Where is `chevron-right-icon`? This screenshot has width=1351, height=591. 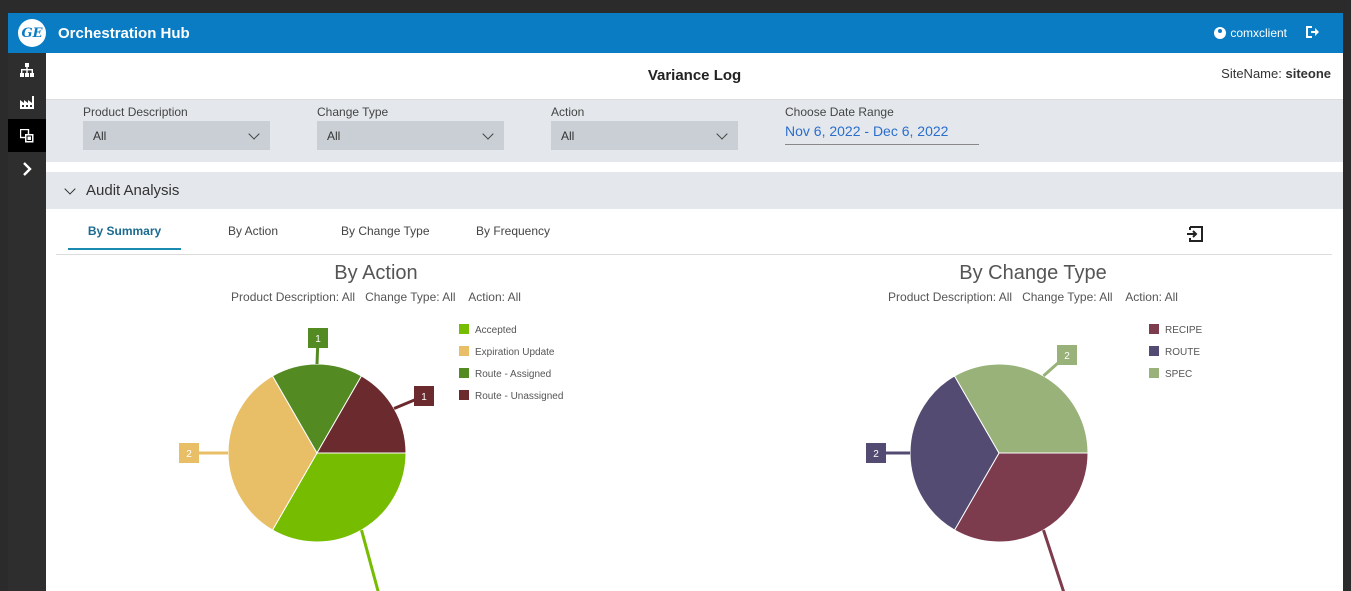
chevron-right-icon is located at coordinates (27, 168).